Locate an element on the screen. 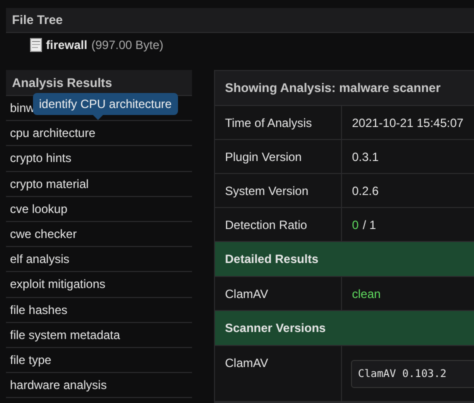  row-label: Time of Analysis is located at coordinates (278, 122).